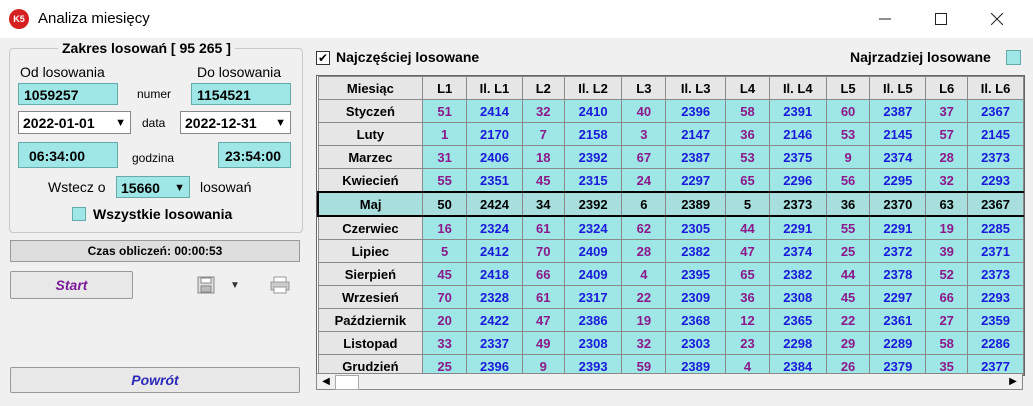 This screenshot has width=1033, height=406. Describe the element at coordinates (593, 320) in the screenshot. I see `value-cell: 2386` at that location.